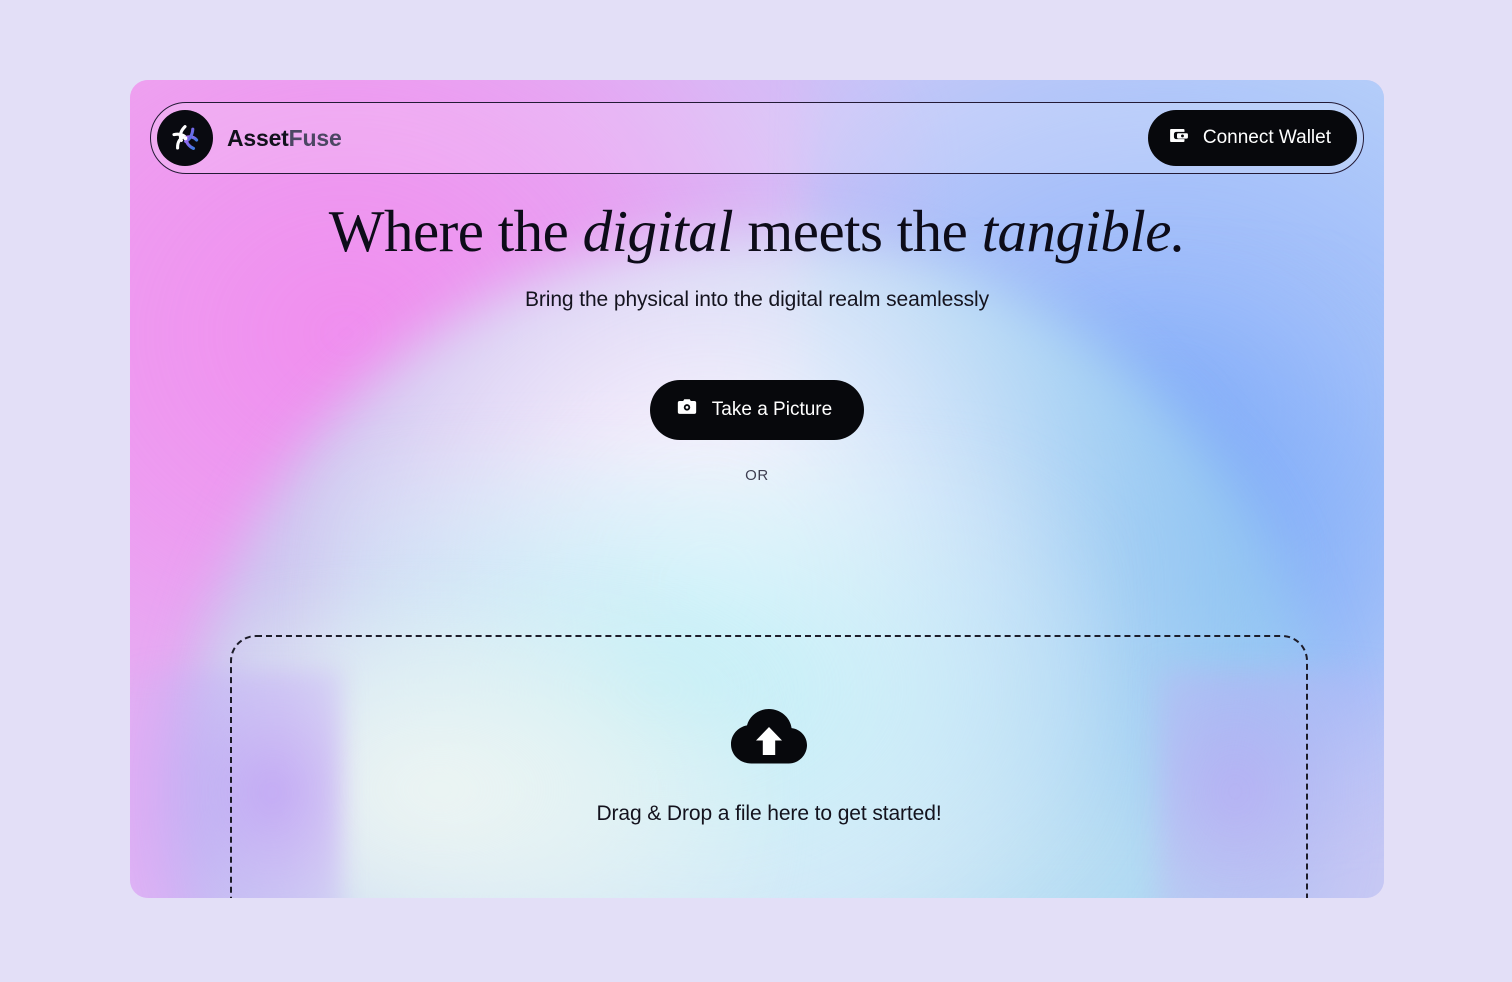 The image size is (1512, 982). I want to click on wallet-icon, so click(1179, 138).